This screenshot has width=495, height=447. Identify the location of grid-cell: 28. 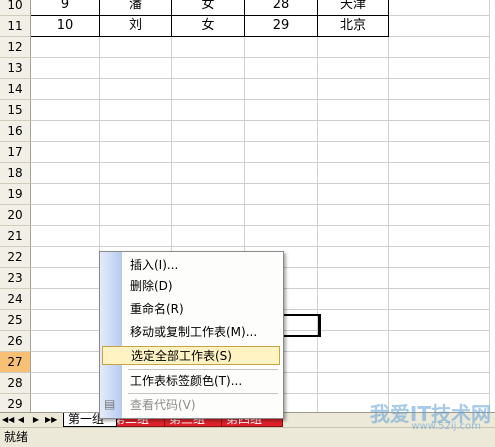
(281, 8).